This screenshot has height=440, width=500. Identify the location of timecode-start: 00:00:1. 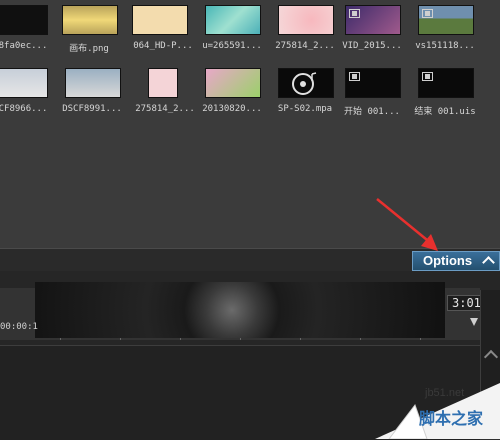
(19, 327).